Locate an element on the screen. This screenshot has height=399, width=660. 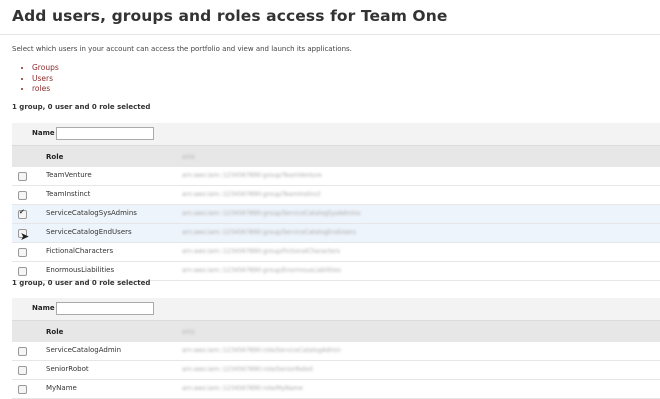
role-name: TeamVenture is located at coordinates (69, 175).